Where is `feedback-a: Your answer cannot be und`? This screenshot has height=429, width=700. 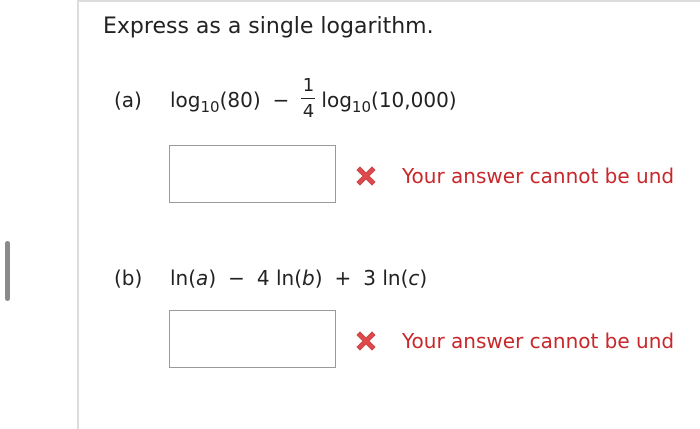 feedback-a: Your answer cannot be und is located at coordinates (513, 176).